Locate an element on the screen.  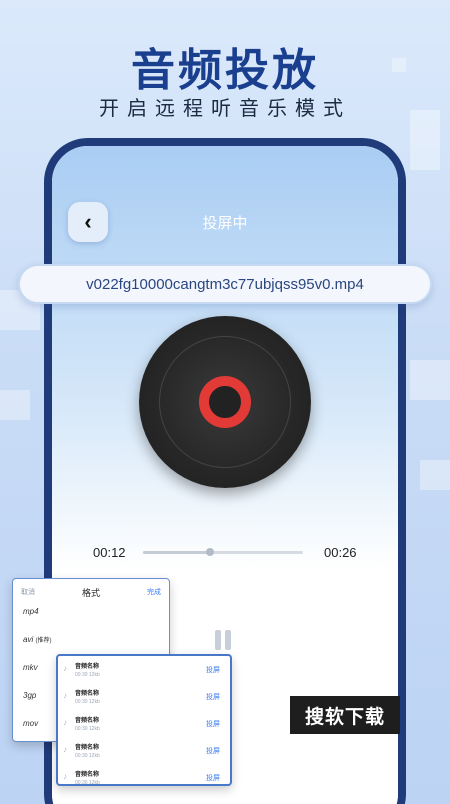
total-time: 00:26 is located at coordinates (340, 552).